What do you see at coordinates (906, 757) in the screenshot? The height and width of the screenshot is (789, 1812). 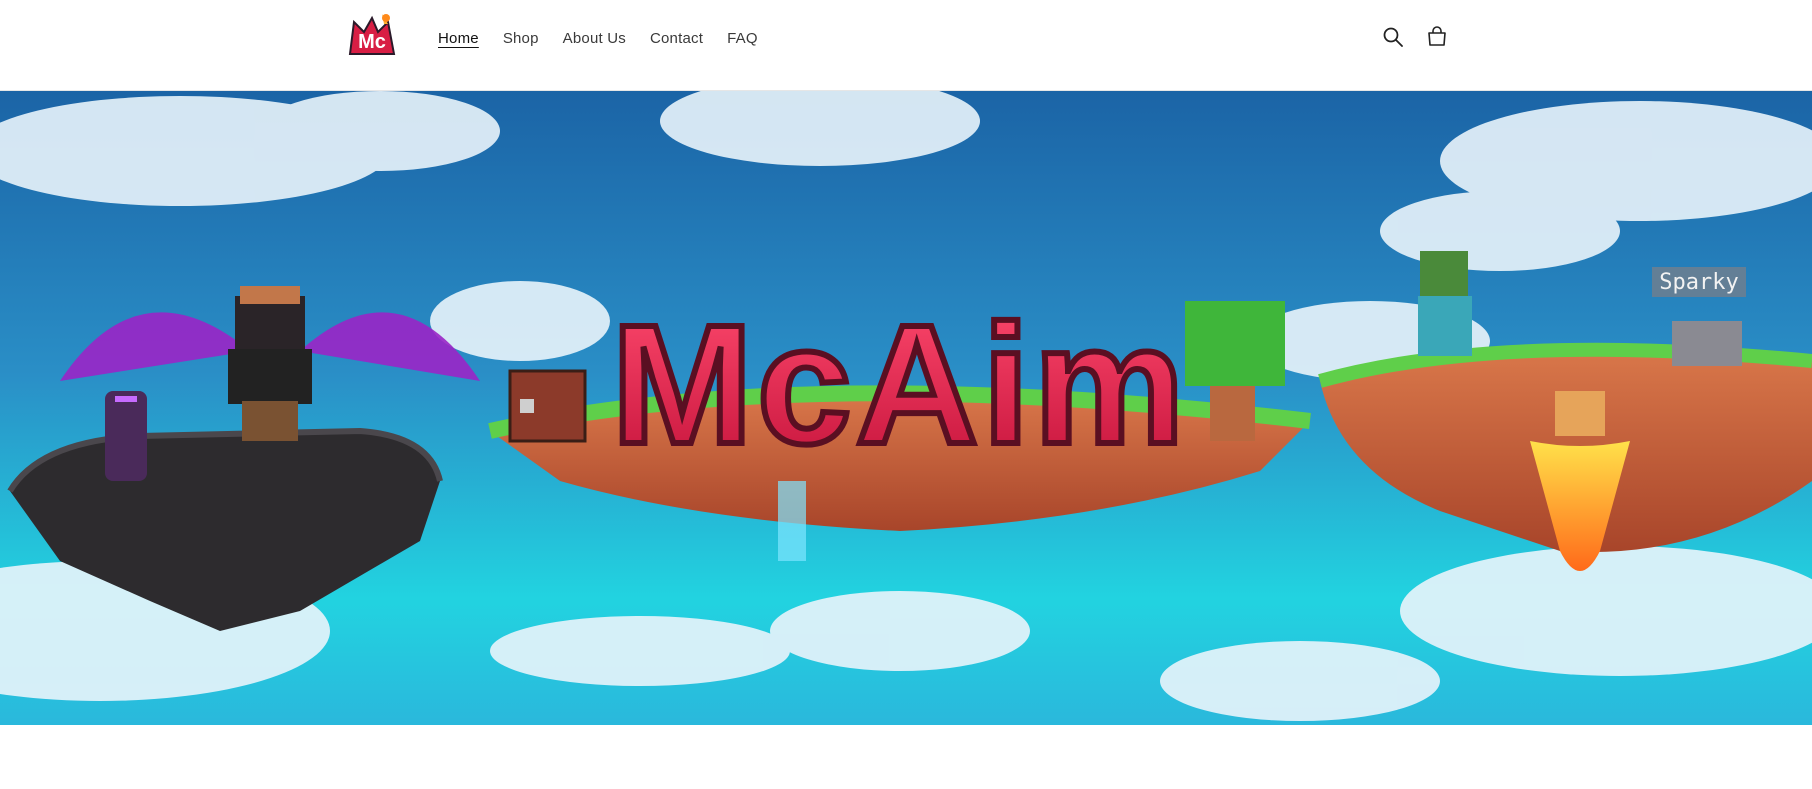 I see `page-body` at bounding box center [906, 757].